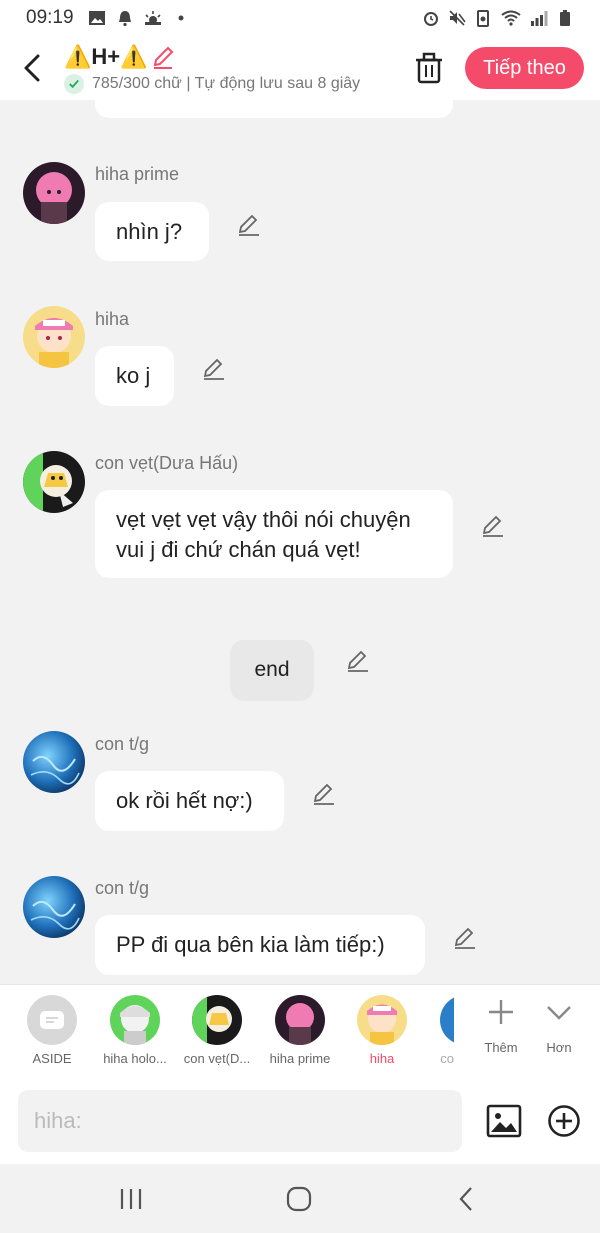 This screenshot has height=1233, width=600. I want to click on dot-icon, so click(181, 18).